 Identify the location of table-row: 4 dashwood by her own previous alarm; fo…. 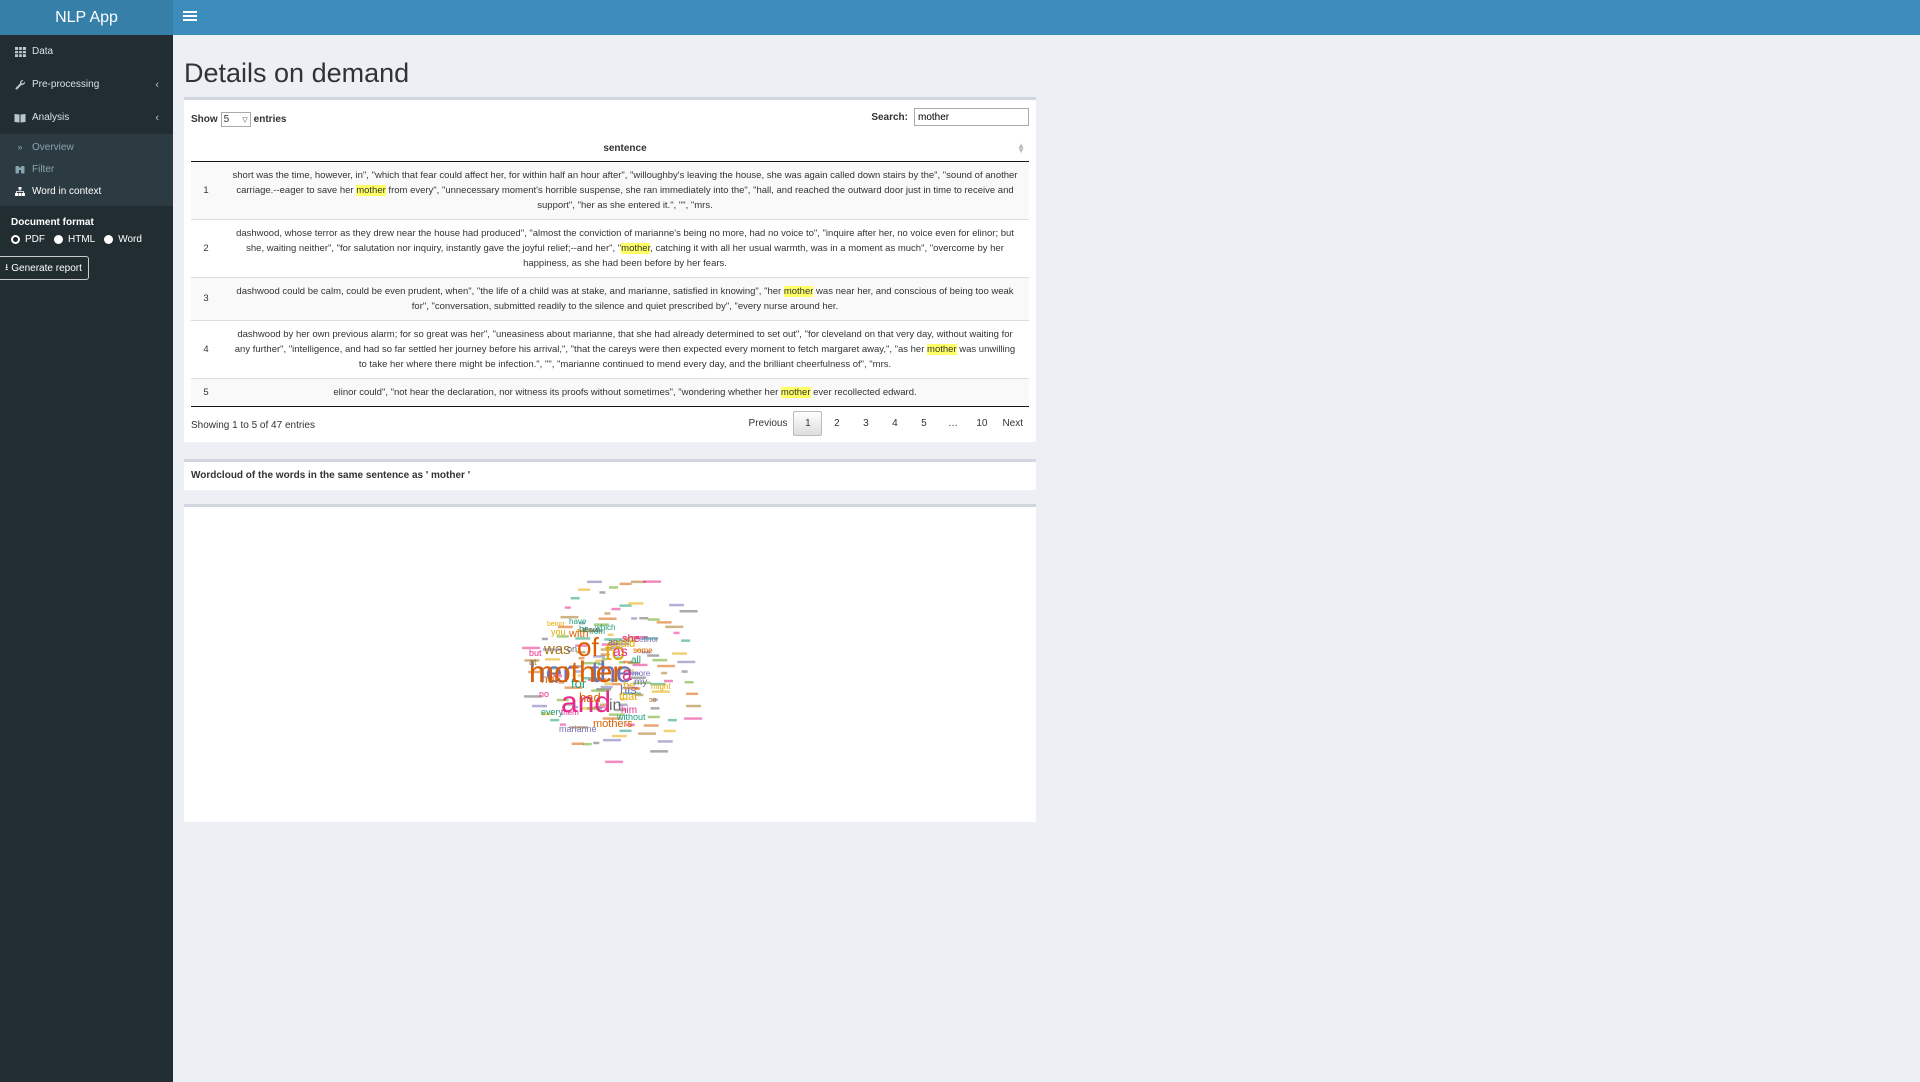
(610, 348).